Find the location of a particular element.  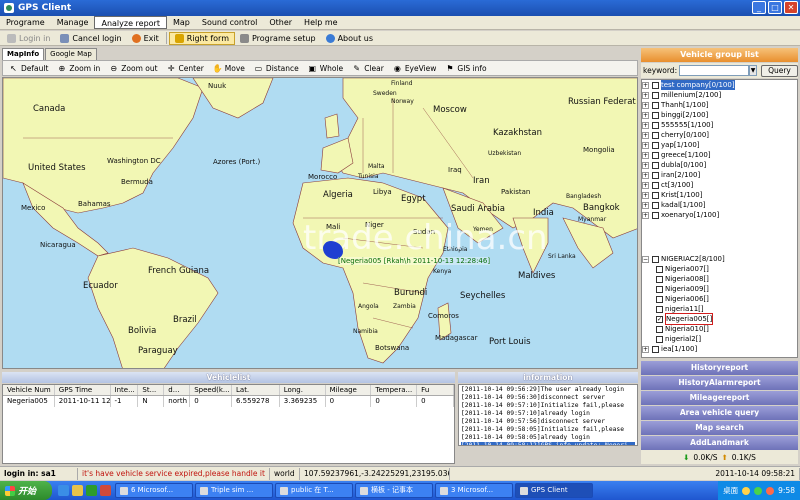

tab-area-vehicle-query: Area vehicle query is located at coordinates (719, 413).